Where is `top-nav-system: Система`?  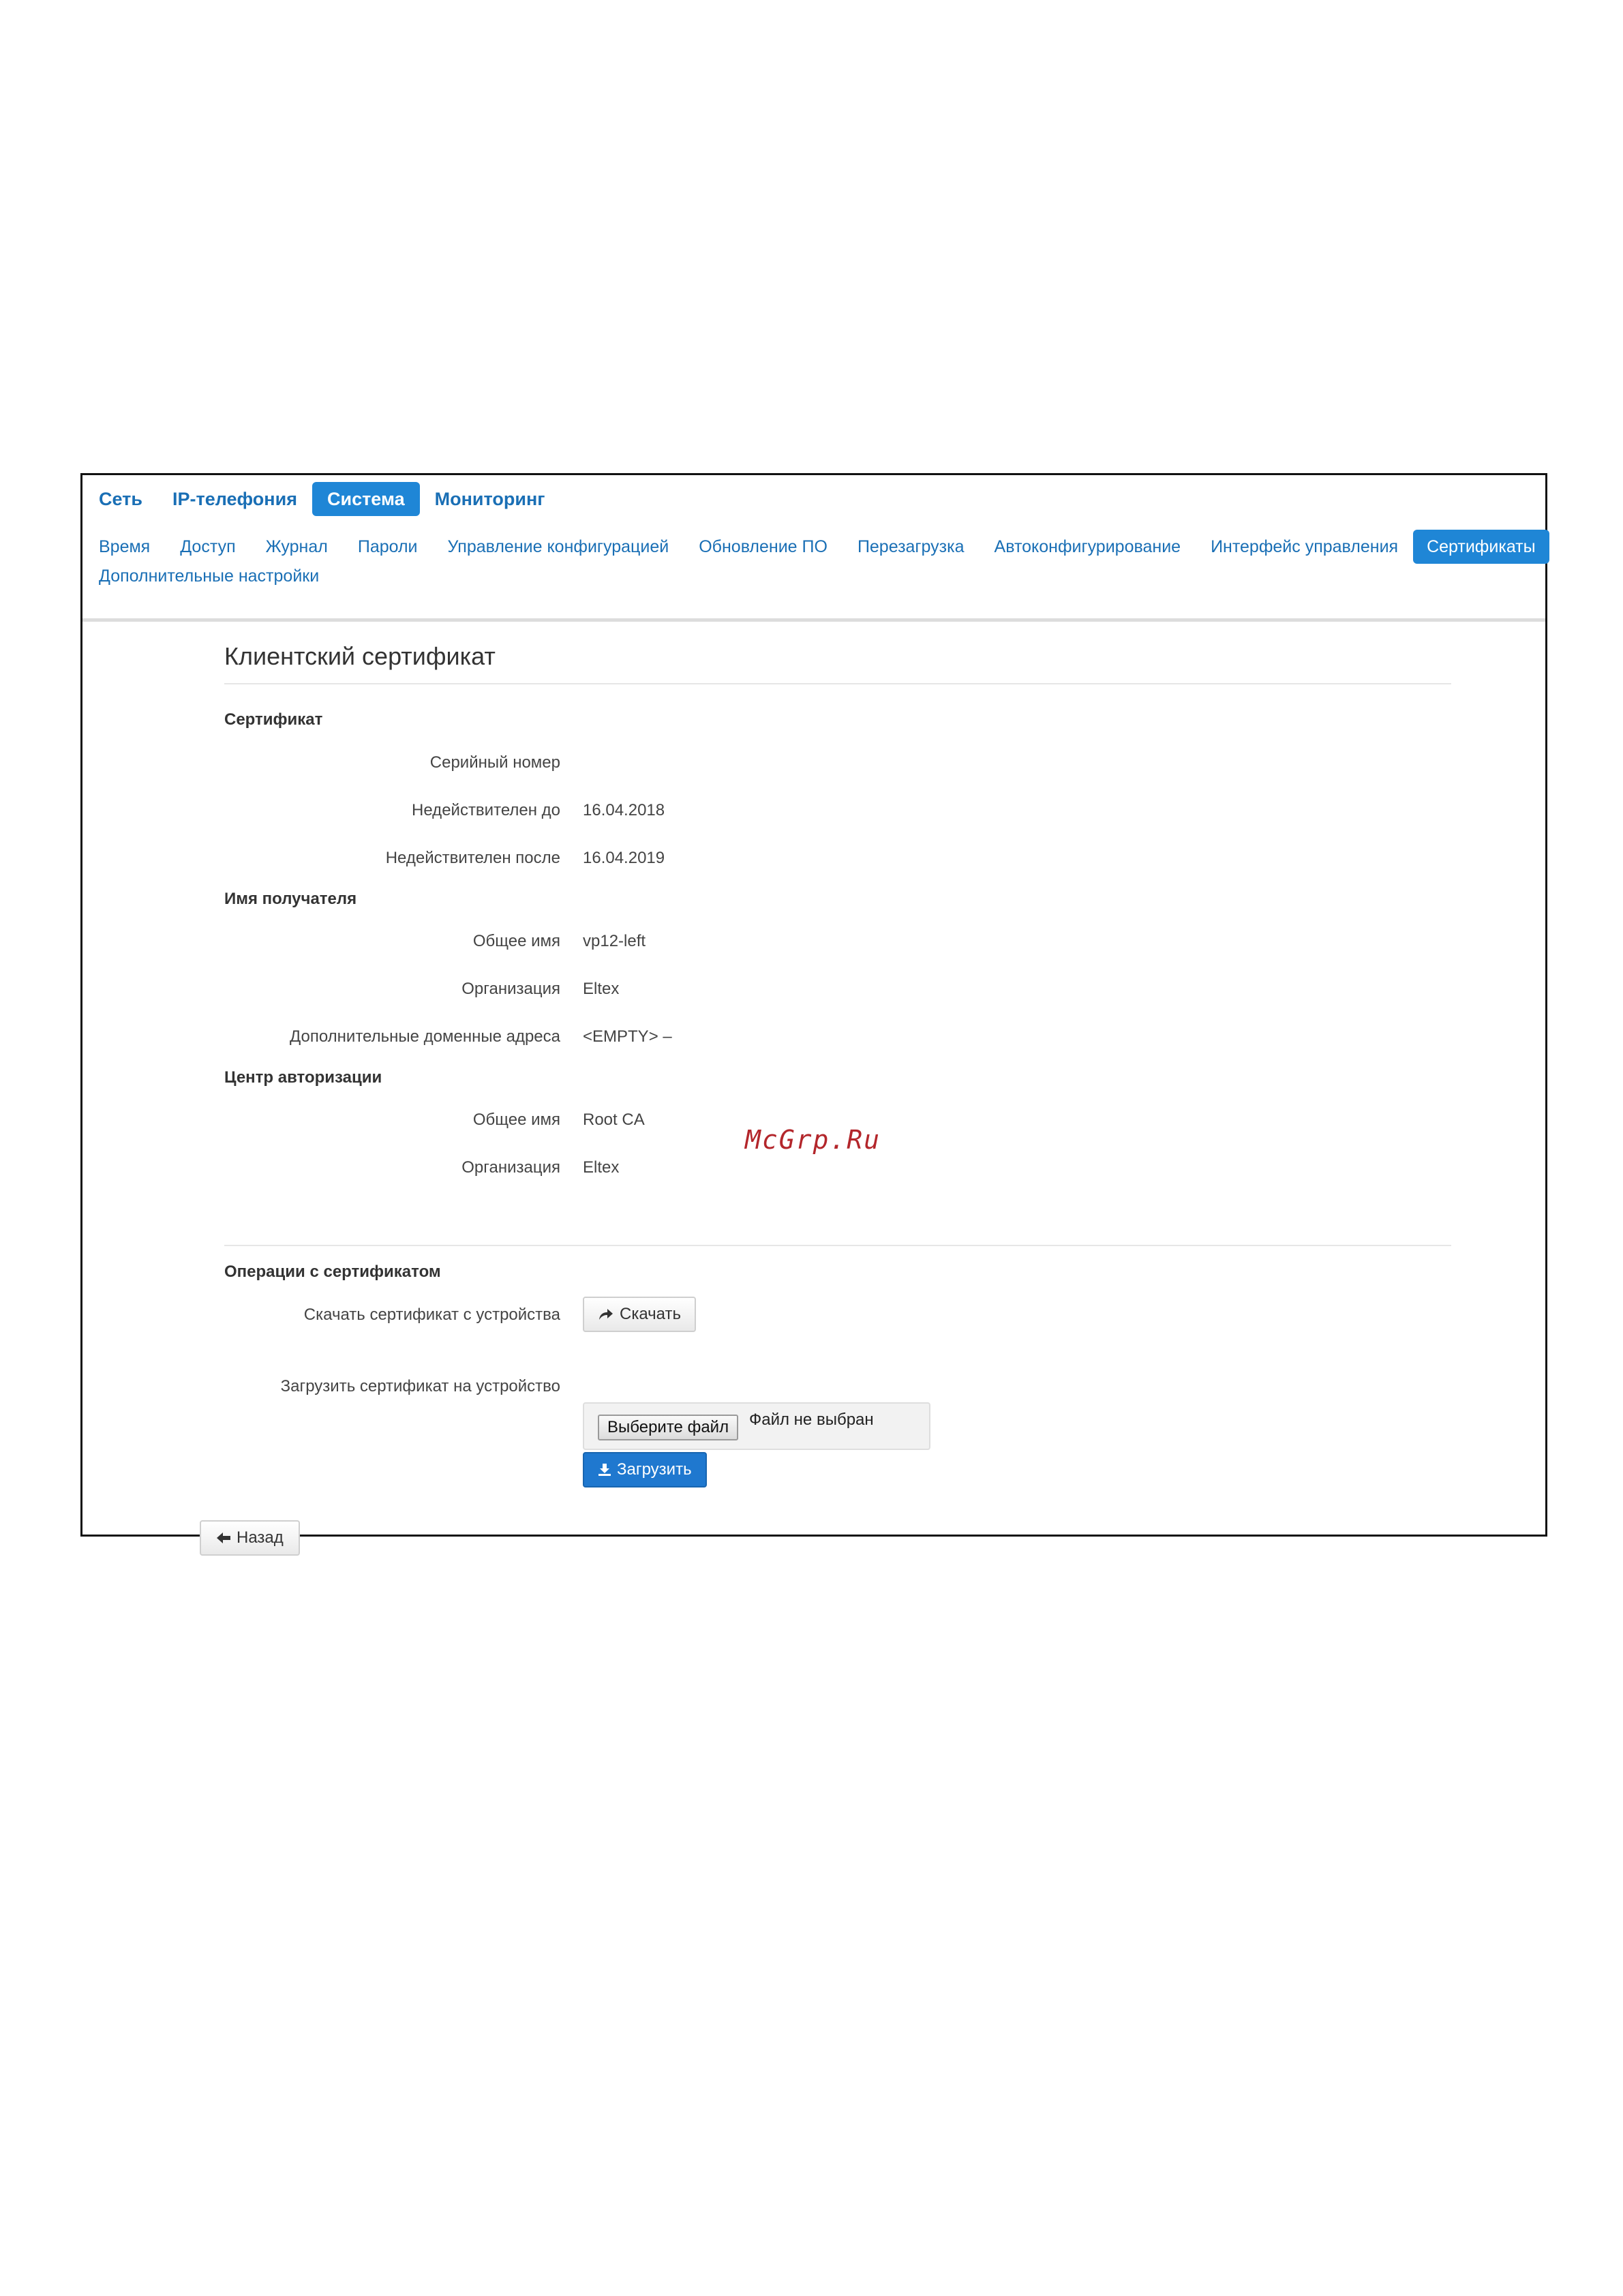
top-nav-system: Система is located at coordinates (366, 499).